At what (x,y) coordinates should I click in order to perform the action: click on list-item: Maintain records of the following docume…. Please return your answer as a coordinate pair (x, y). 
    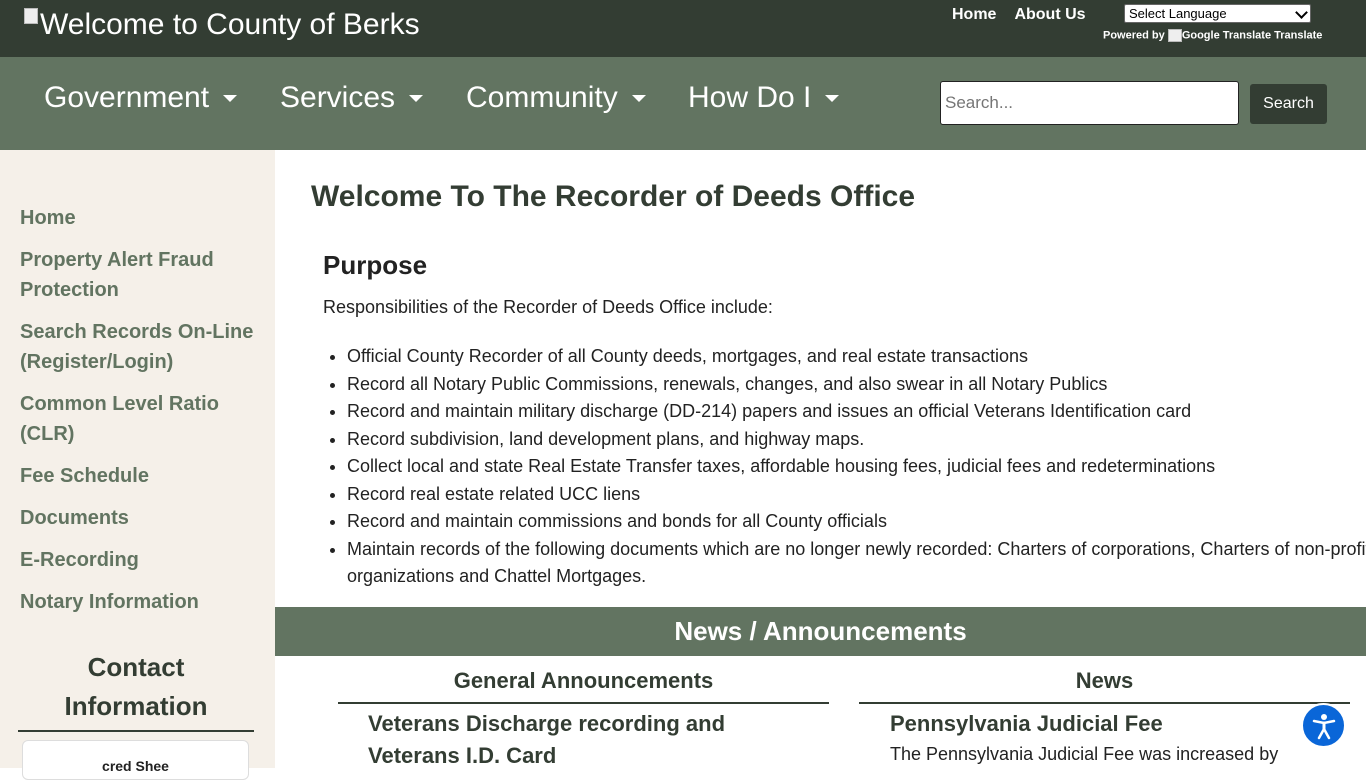
    Looking at the image, I should click on (856, 563).